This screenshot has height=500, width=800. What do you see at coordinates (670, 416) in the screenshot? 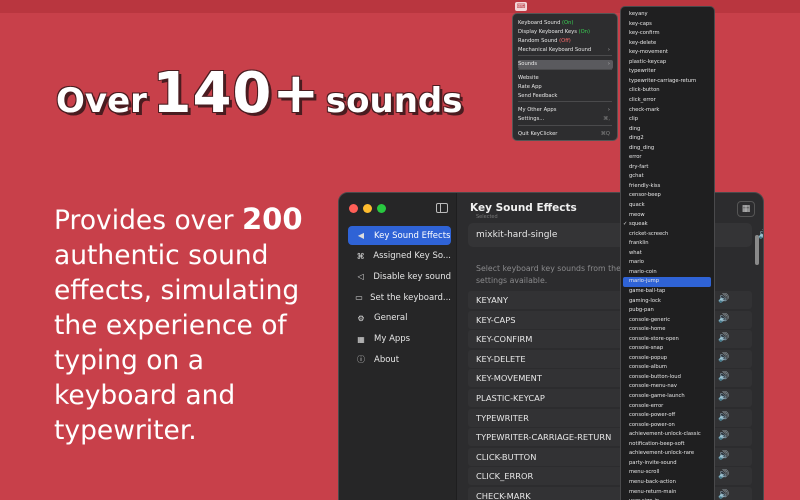
I see `sound-item: console-power-off` at bounding box center [670, 416].